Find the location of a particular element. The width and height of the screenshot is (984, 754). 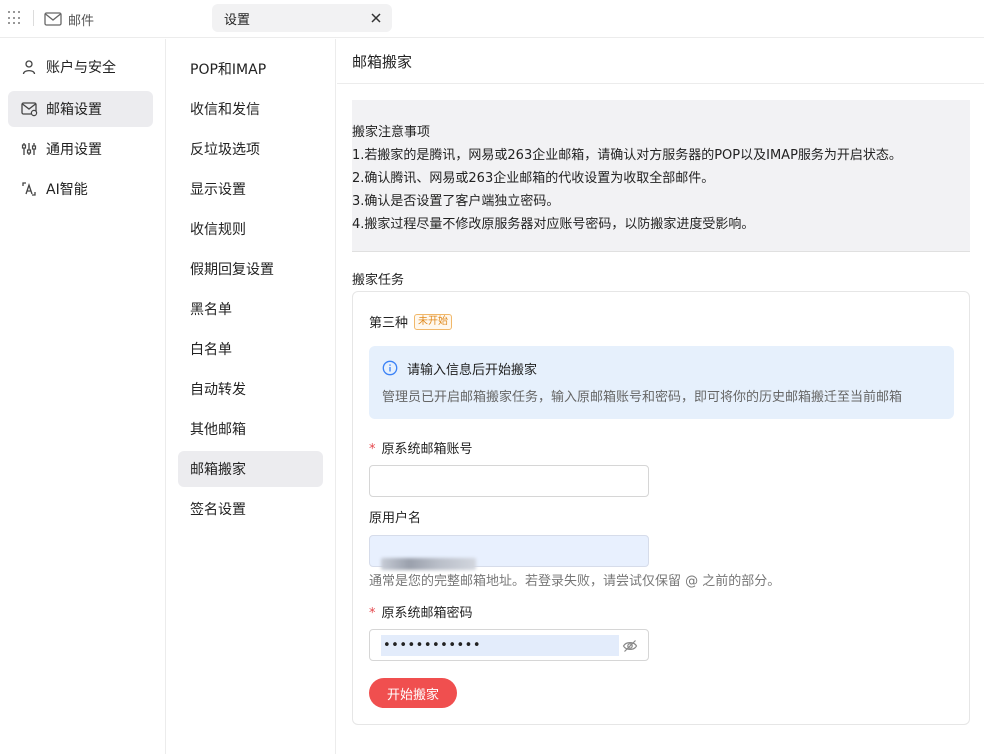

subnav-item-label: POP和IMAP is located at coordinates (228, 70).